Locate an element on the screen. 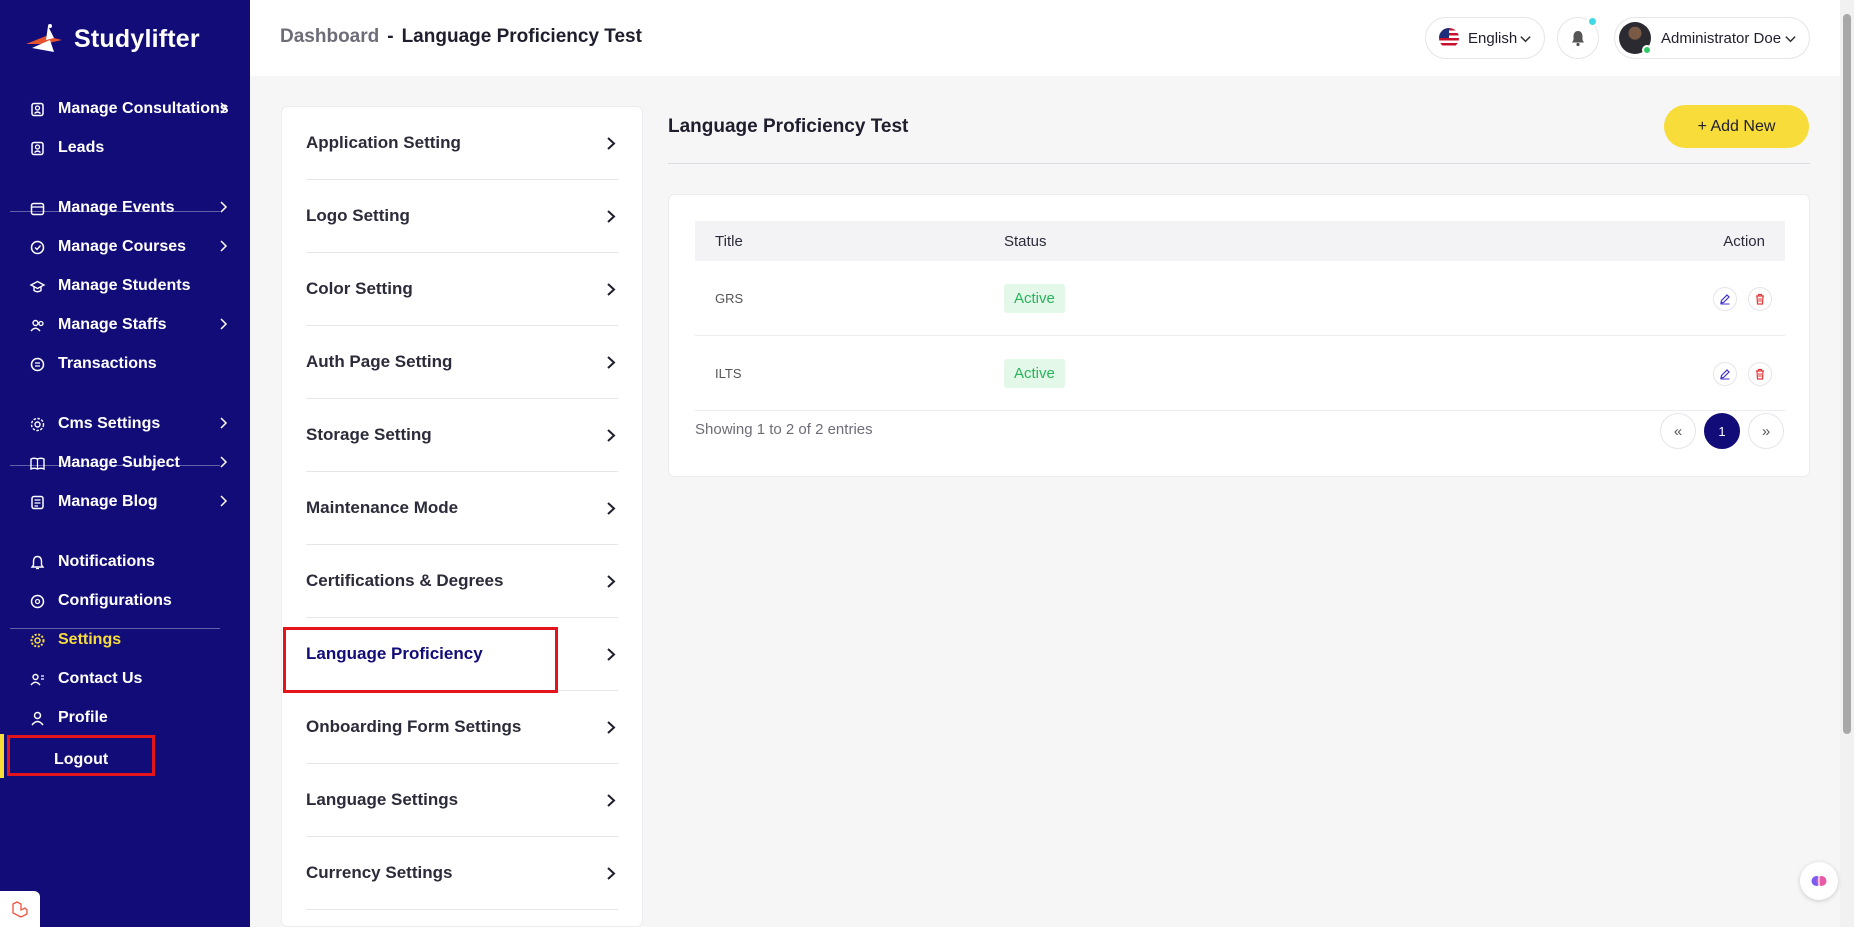  config-icon is located at coordinates (37, 601).